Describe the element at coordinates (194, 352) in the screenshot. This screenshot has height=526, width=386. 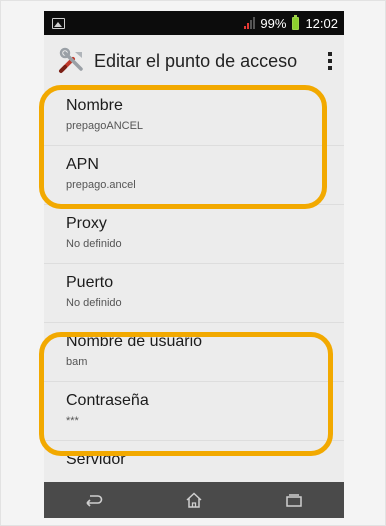
I see `setting-item-nombre-de-usuario: Nombre de usuario bam` at that location.